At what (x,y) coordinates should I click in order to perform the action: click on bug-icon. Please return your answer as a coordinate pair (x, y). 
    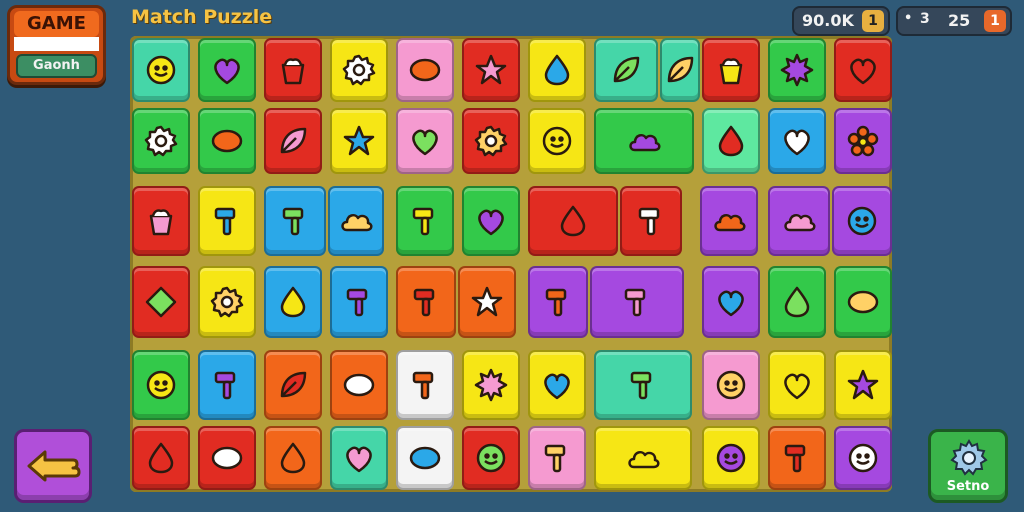
    Looking at the image, I should click on (425, 458).